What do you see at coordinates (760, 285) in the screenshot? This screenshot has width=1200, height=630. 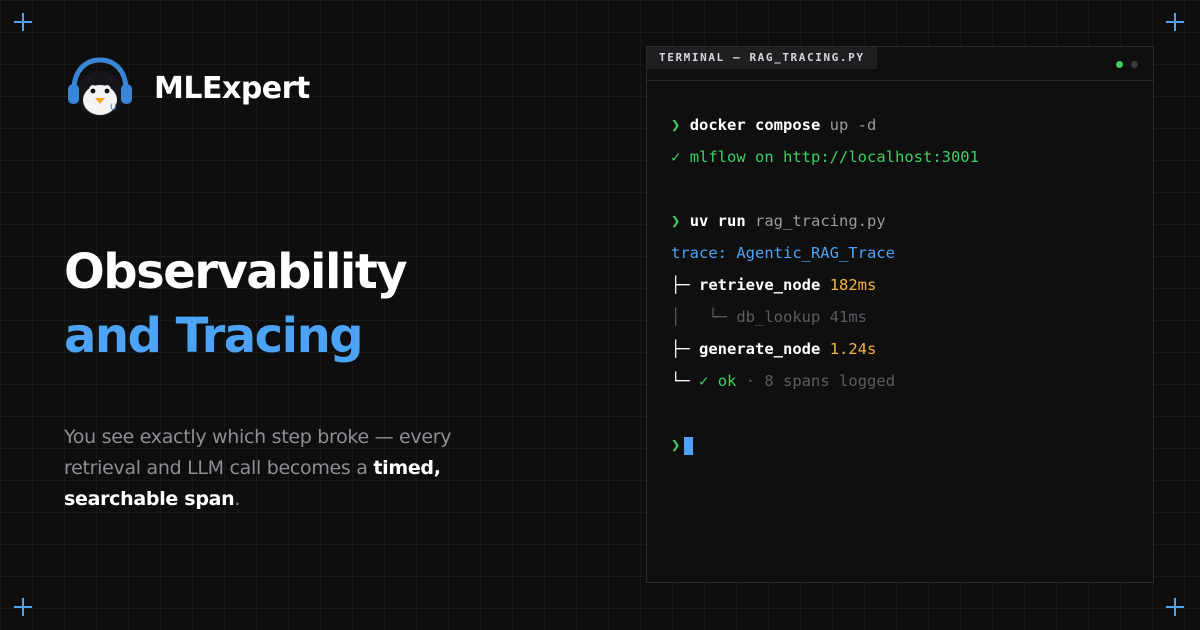 I see `span-name: retrieve_node` at bounding box center [760, 285].